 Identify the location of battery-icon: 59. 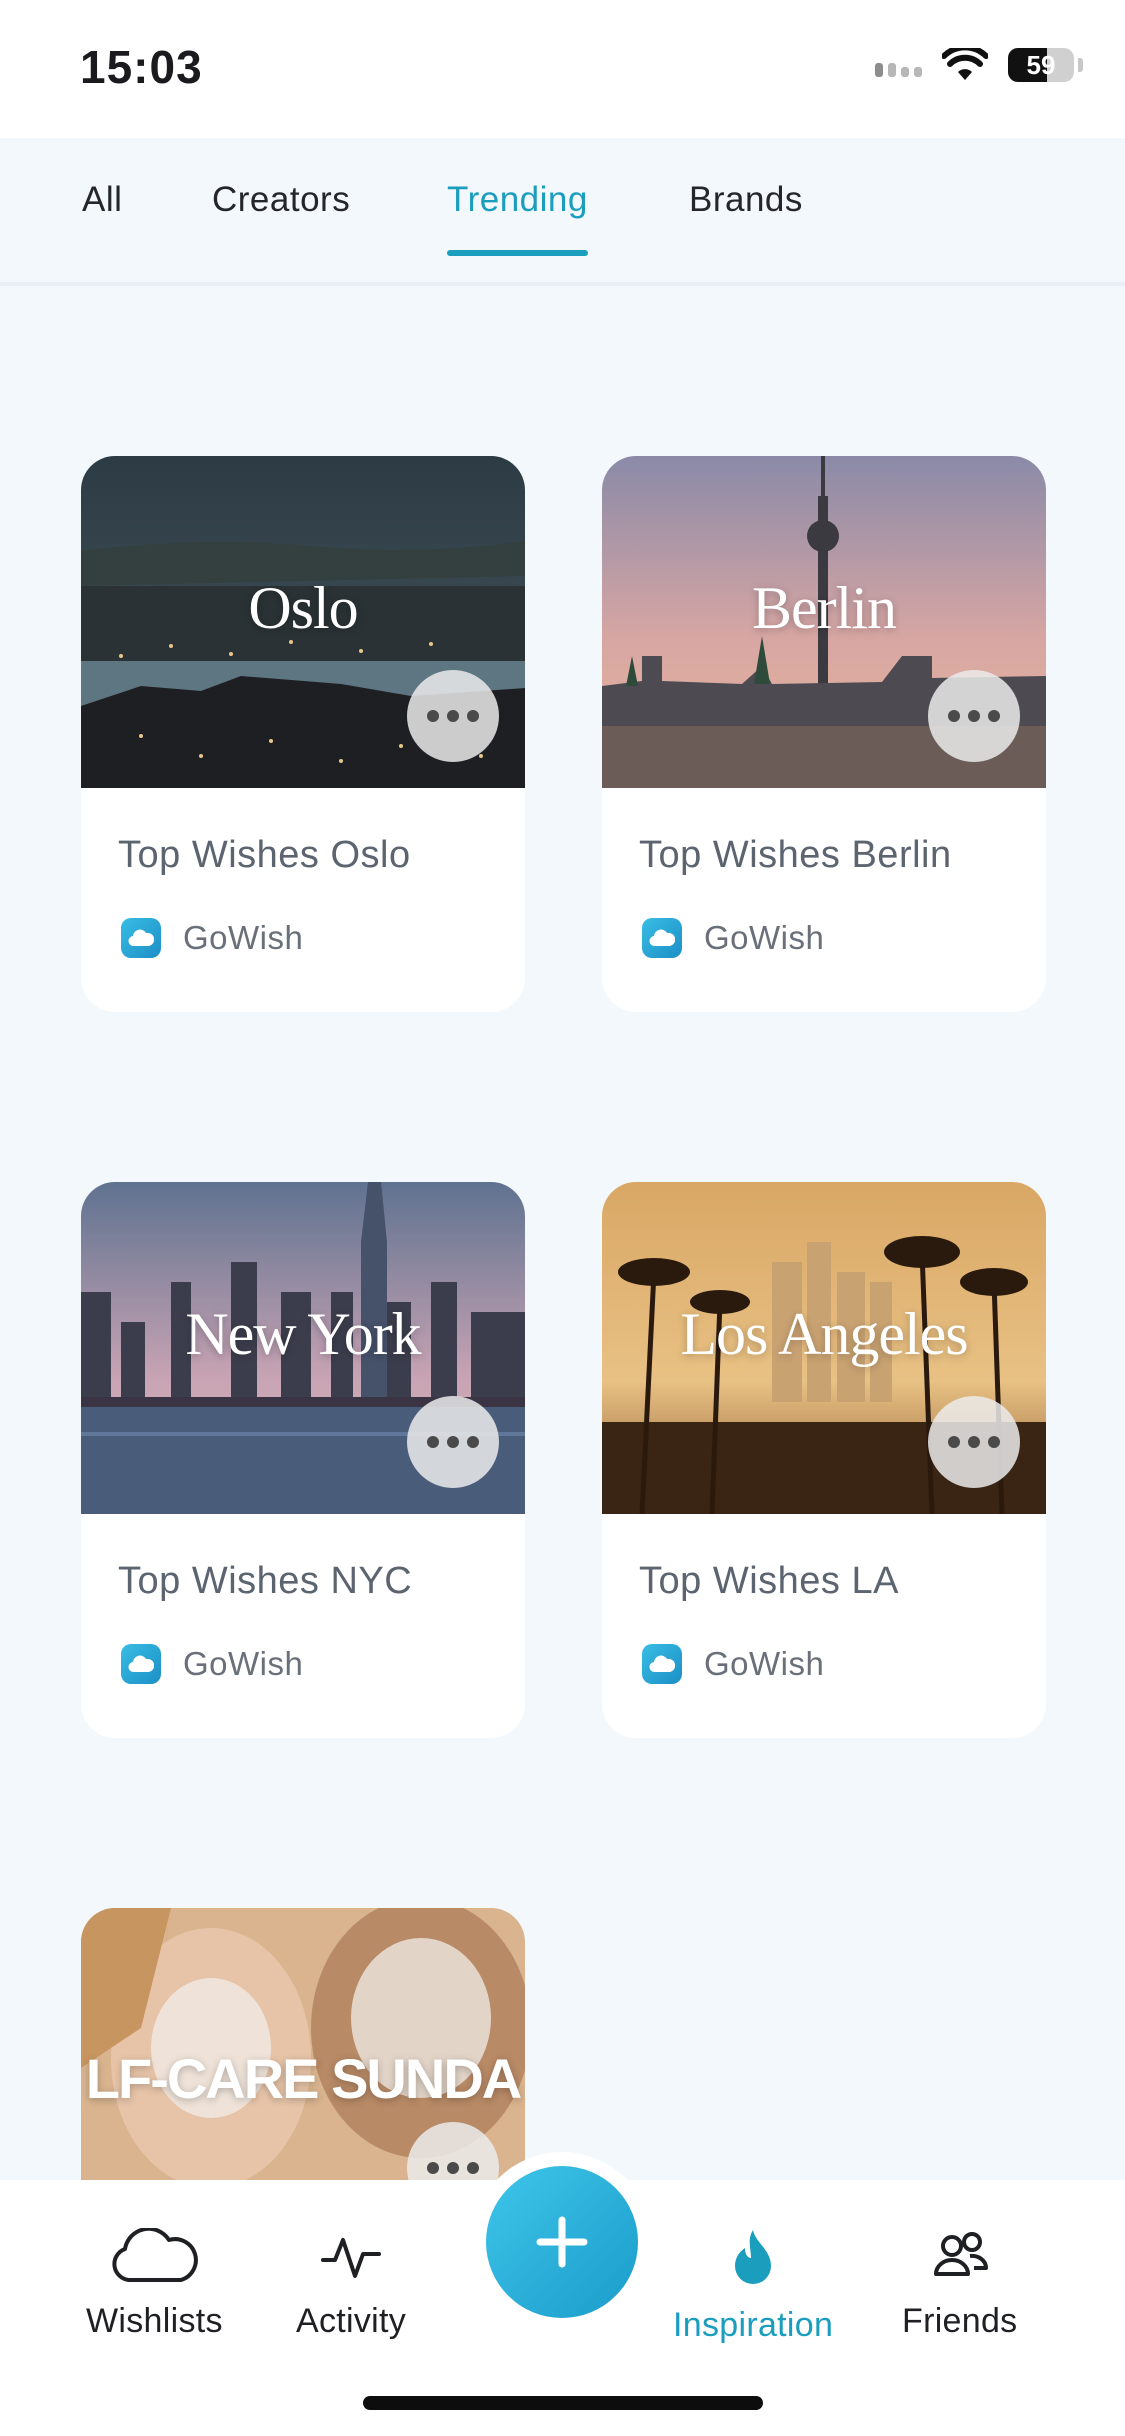
(1041, 65).